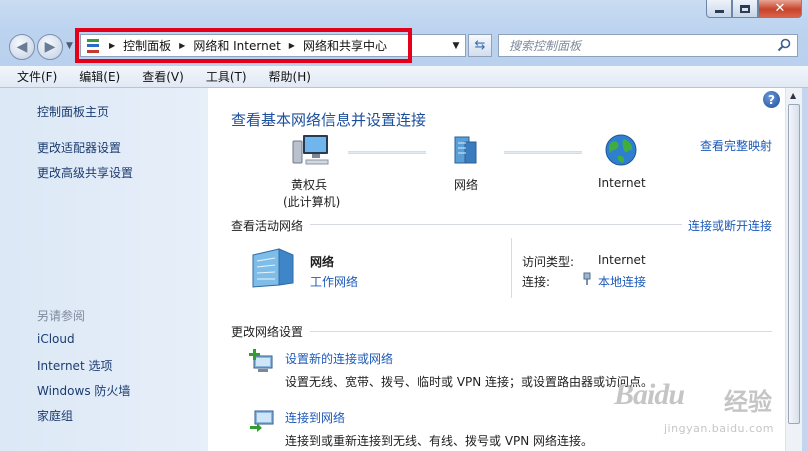 Image resolution: width=808 pixels, height=451 pixels. What do you see at coordinates (99, 76) in the screenshot?
I see `menu-edit: 编辑(E)` at bounding box center [99, 76].